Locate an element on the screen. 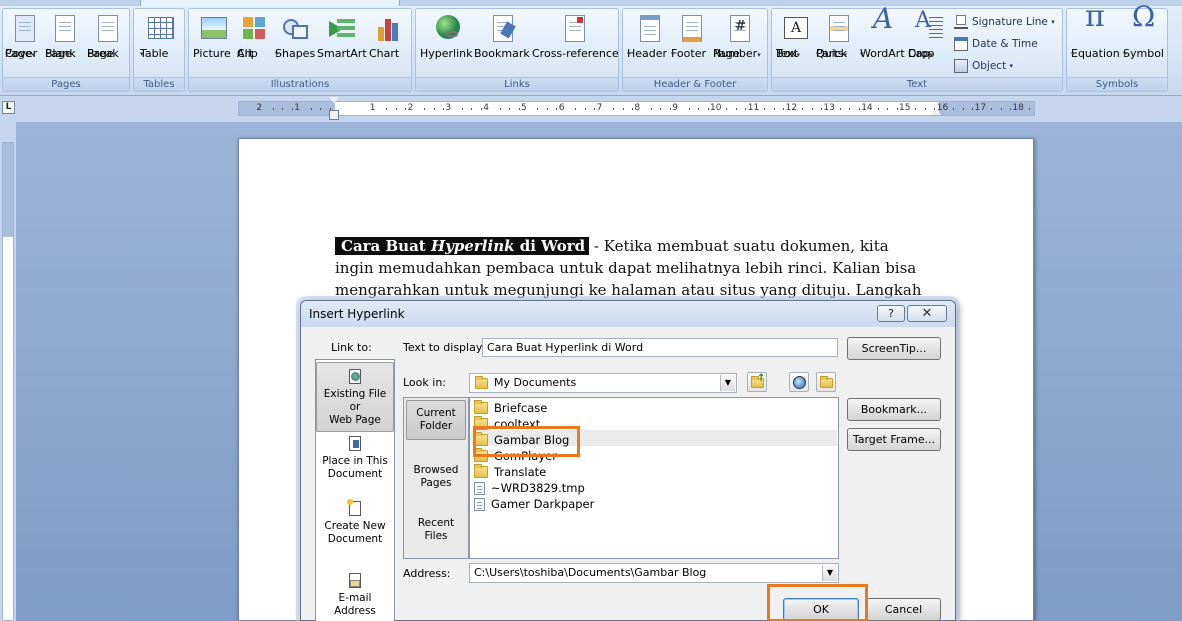 Image resolution: width=1182 pixels, height=621 pixels. first-line-indent-marker is located at coordinates (334, 100).